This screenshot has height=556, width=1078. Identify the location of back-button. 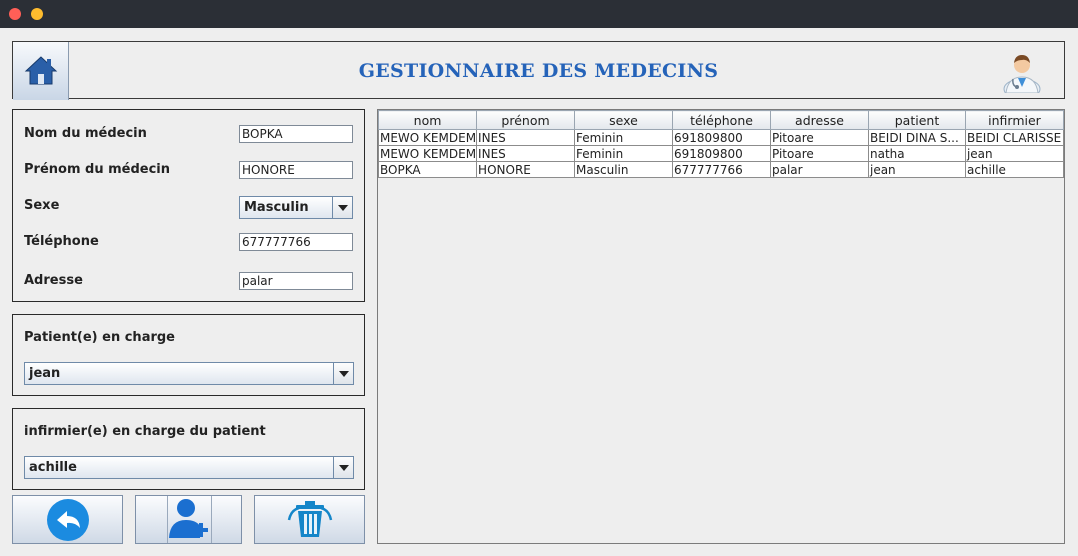
(67, 519).